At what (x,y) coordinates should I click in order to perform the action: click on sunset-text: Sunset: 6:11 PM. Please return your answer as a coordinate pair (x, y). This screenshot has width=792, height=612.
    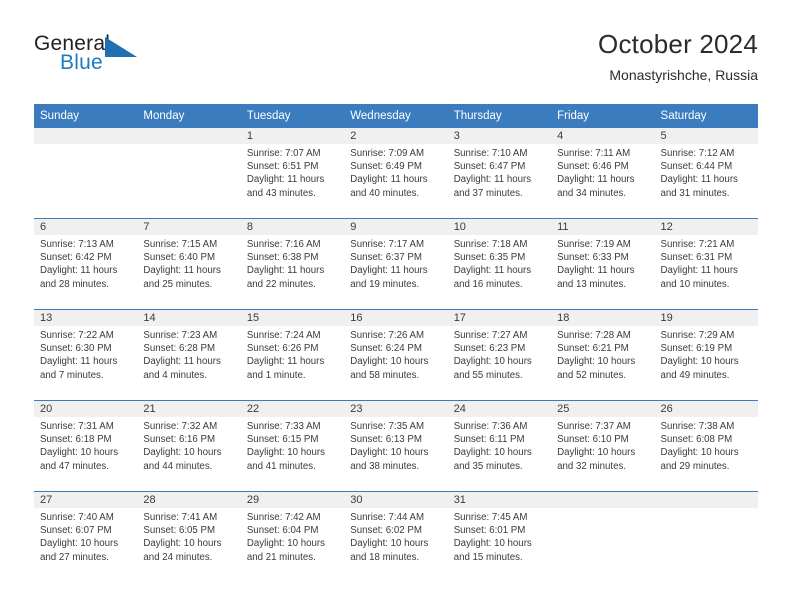
    Looking at the image, I should click on (489, 440).